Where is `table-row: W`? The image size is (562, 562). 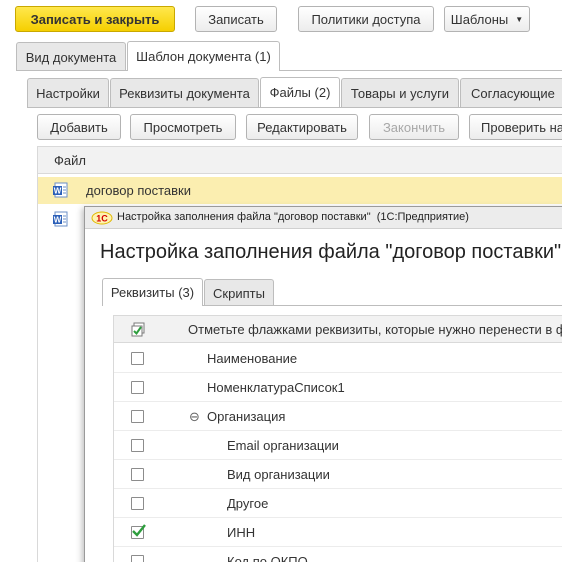
table-row: W is located at coordinates (62, 219).